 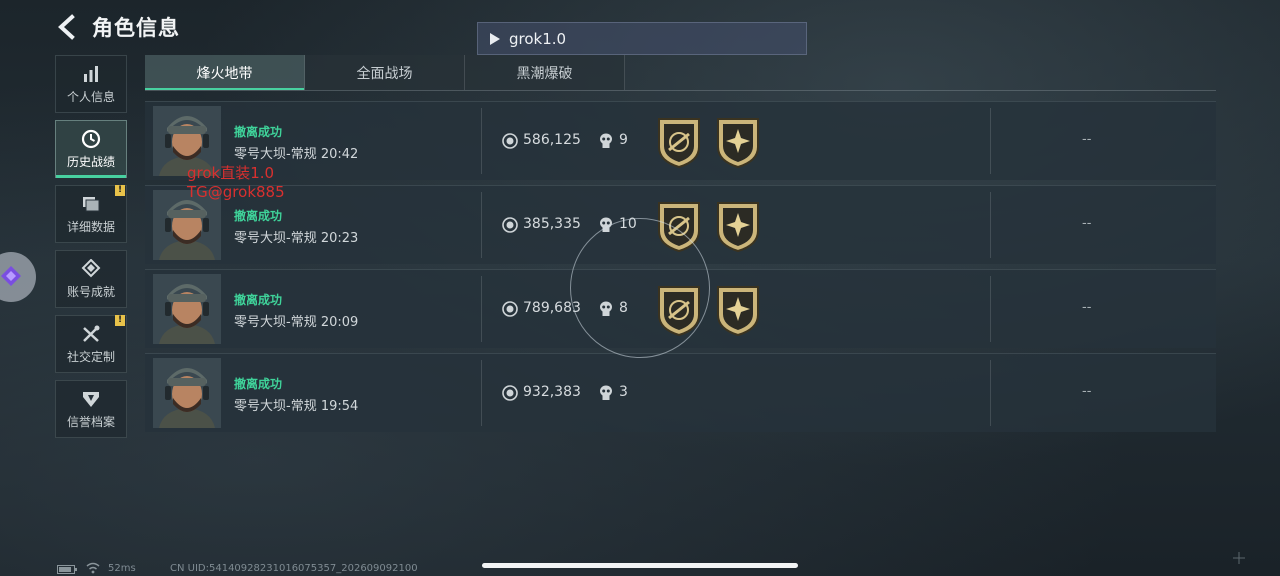 I want to click on player-name: grok1.0, so click(x=538, y=38).